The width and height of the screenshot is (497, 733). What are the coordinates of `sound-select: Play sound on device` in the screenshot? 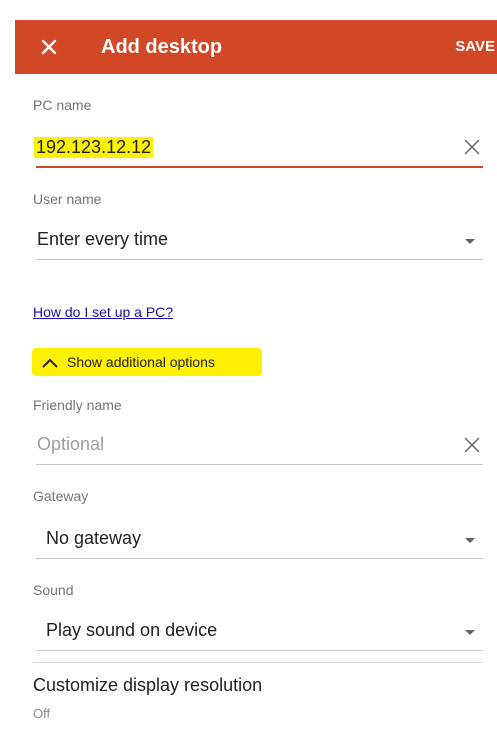 It's located at (259, 633).